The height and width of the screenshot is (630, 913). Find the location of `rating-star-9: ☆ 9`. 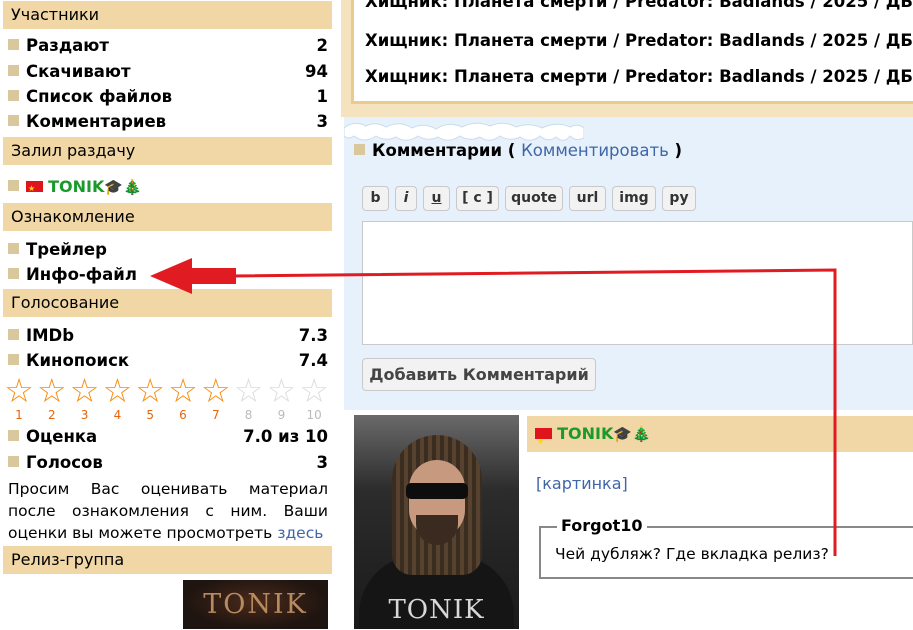

rating-star-9: ☆ 9 is located at coordinates (281, 397).